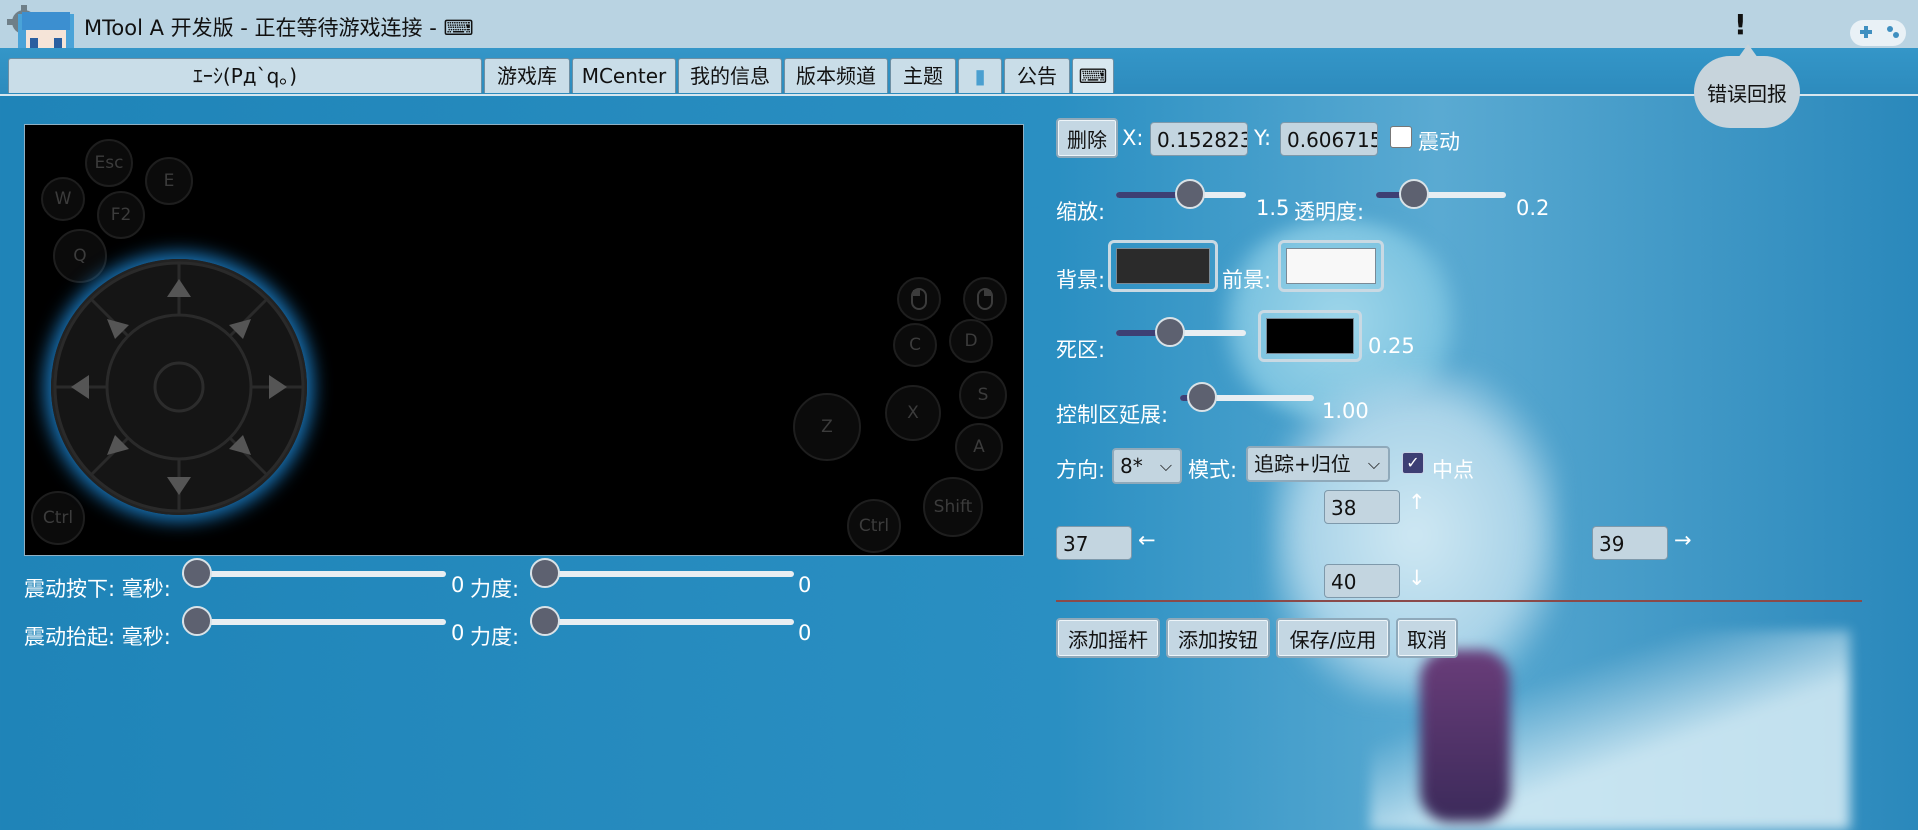  I want to click on joystick-dial, so click(179, 387).